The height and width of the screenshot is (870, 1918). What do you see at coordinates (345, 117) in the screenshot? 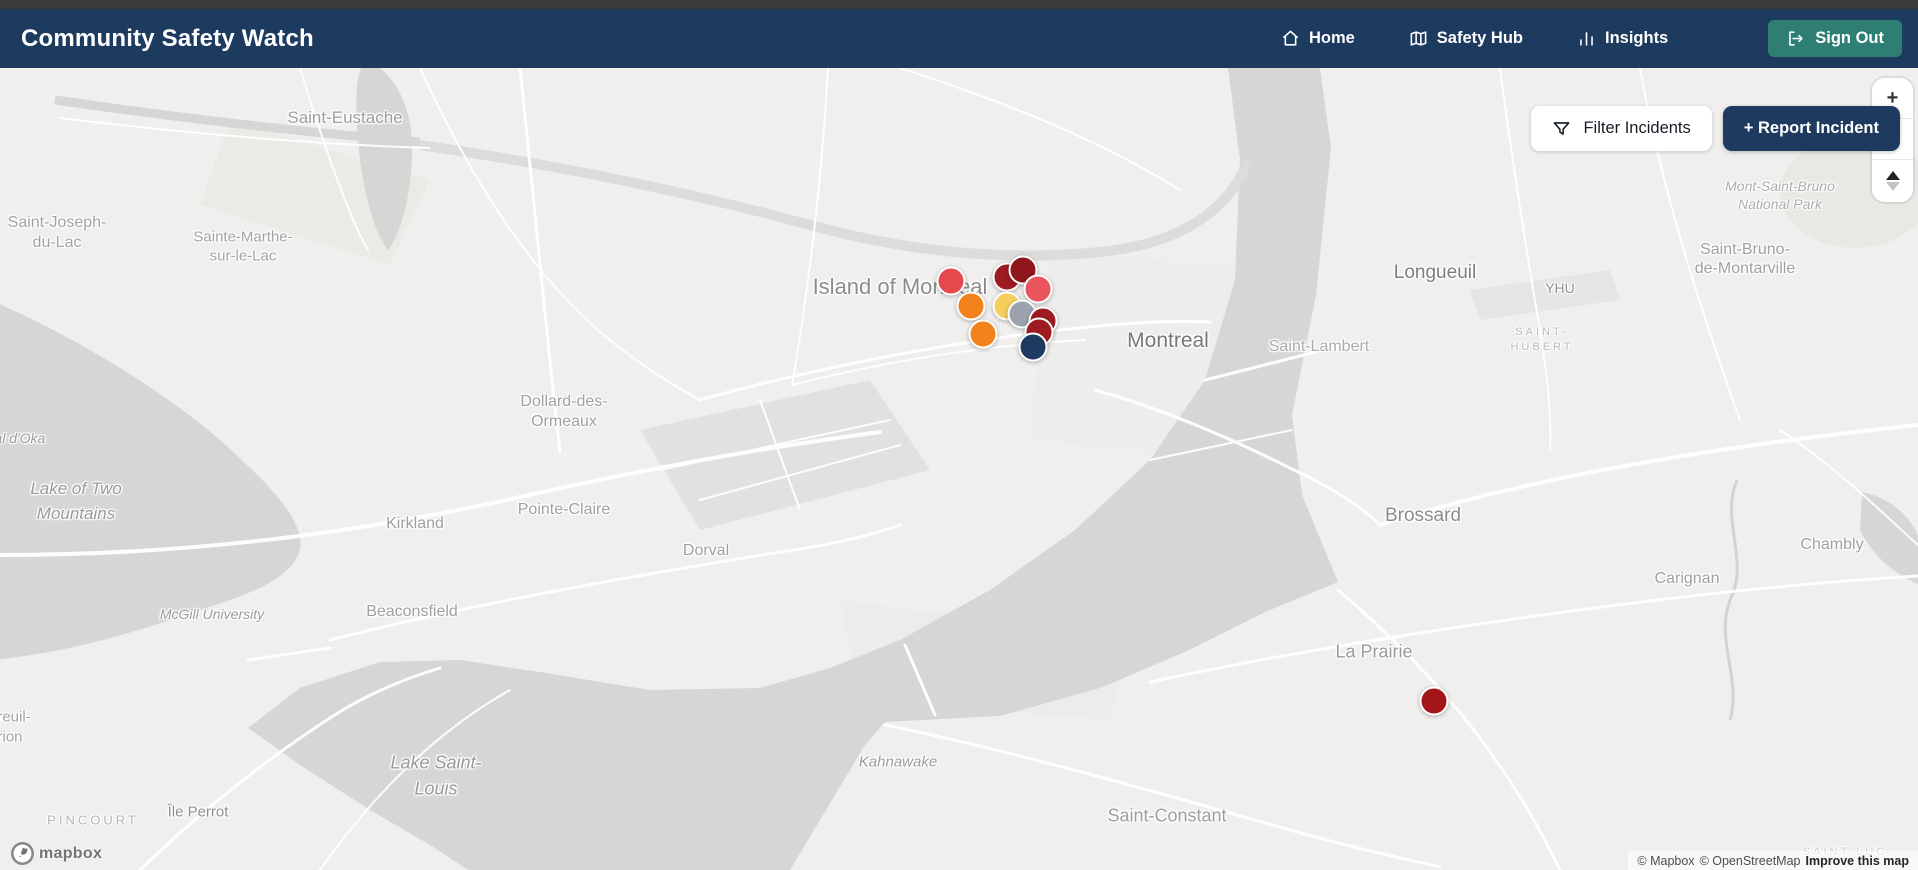
I see `map-place-label: Saint-Eustache` at bounding box center [345, 117].